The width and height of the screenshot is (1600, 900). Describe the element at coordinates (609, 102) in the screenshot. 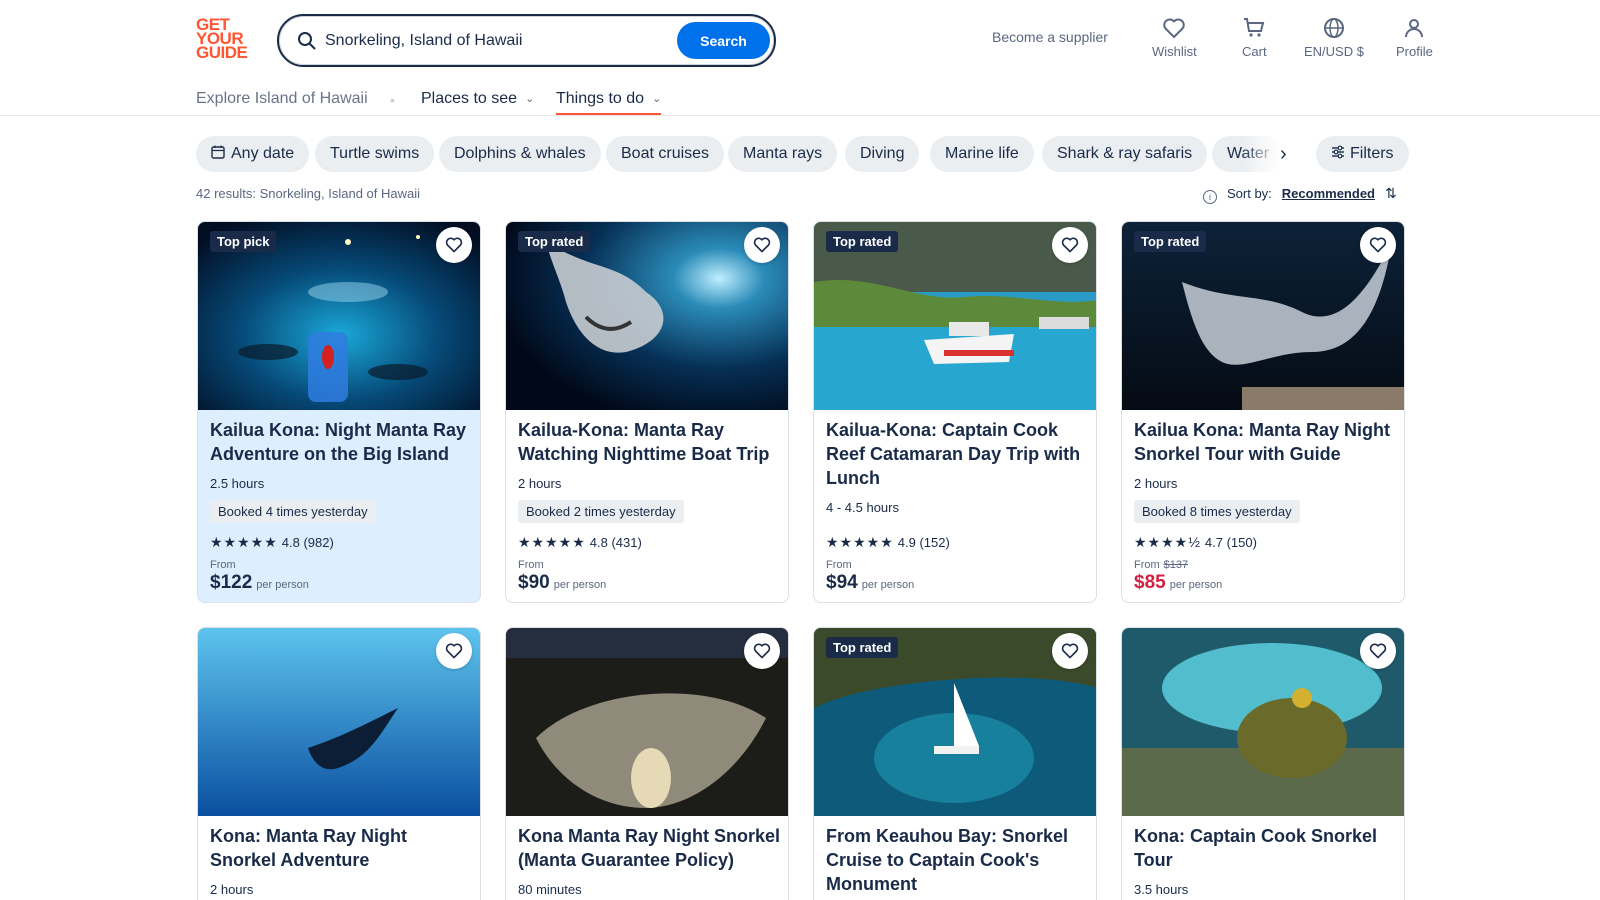

I see `things-to-do-dropdown: Things to do ⌄` at that location.